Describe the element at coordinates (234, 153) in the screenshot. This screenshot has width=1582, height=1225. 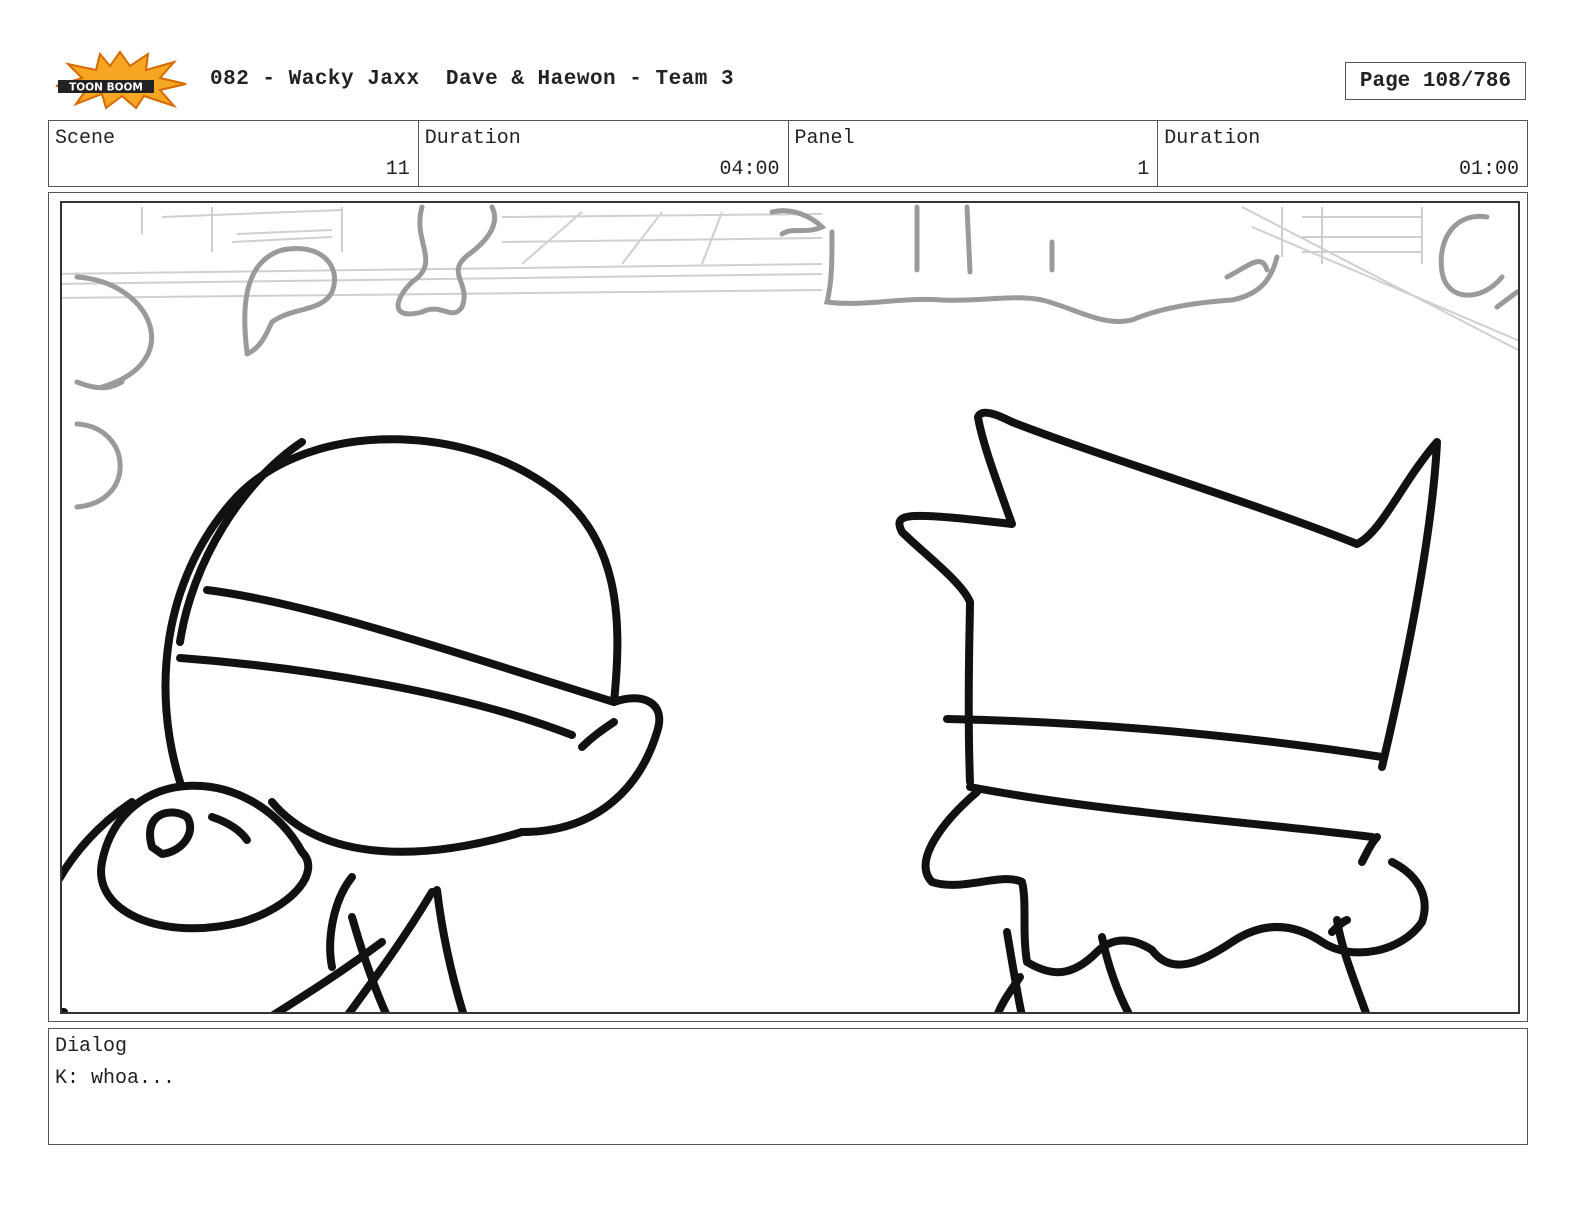
I see `scene-cell: Scene 11` at that location.